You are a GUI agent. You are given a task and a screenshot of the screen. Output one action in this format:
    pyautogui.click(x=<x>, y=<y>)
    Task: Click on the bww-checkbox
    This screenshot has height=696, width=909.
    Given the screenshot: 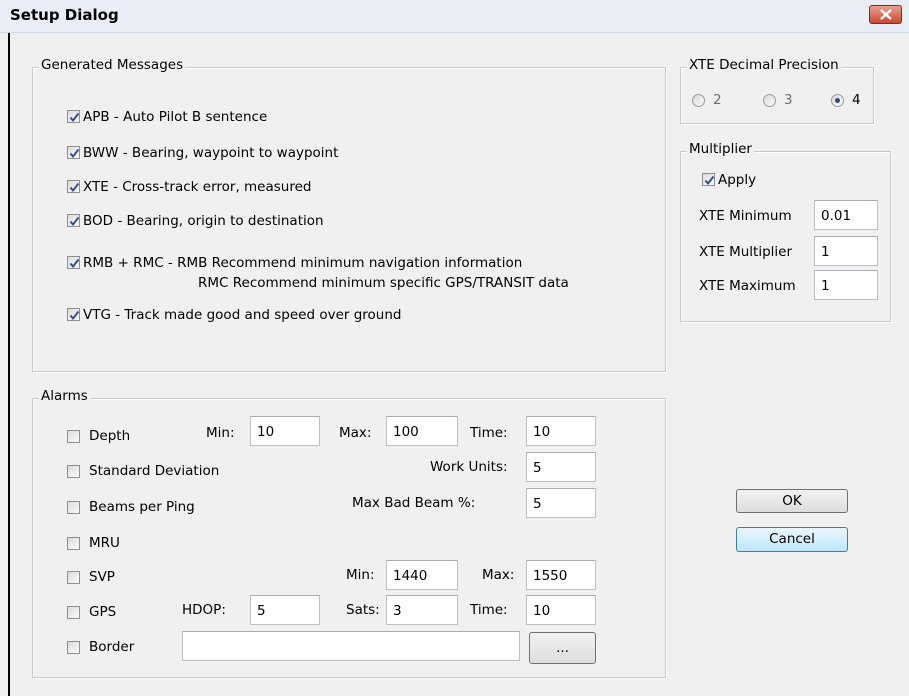 What is the action you would take?
    pyautogui.click(x=73, y=152)
    